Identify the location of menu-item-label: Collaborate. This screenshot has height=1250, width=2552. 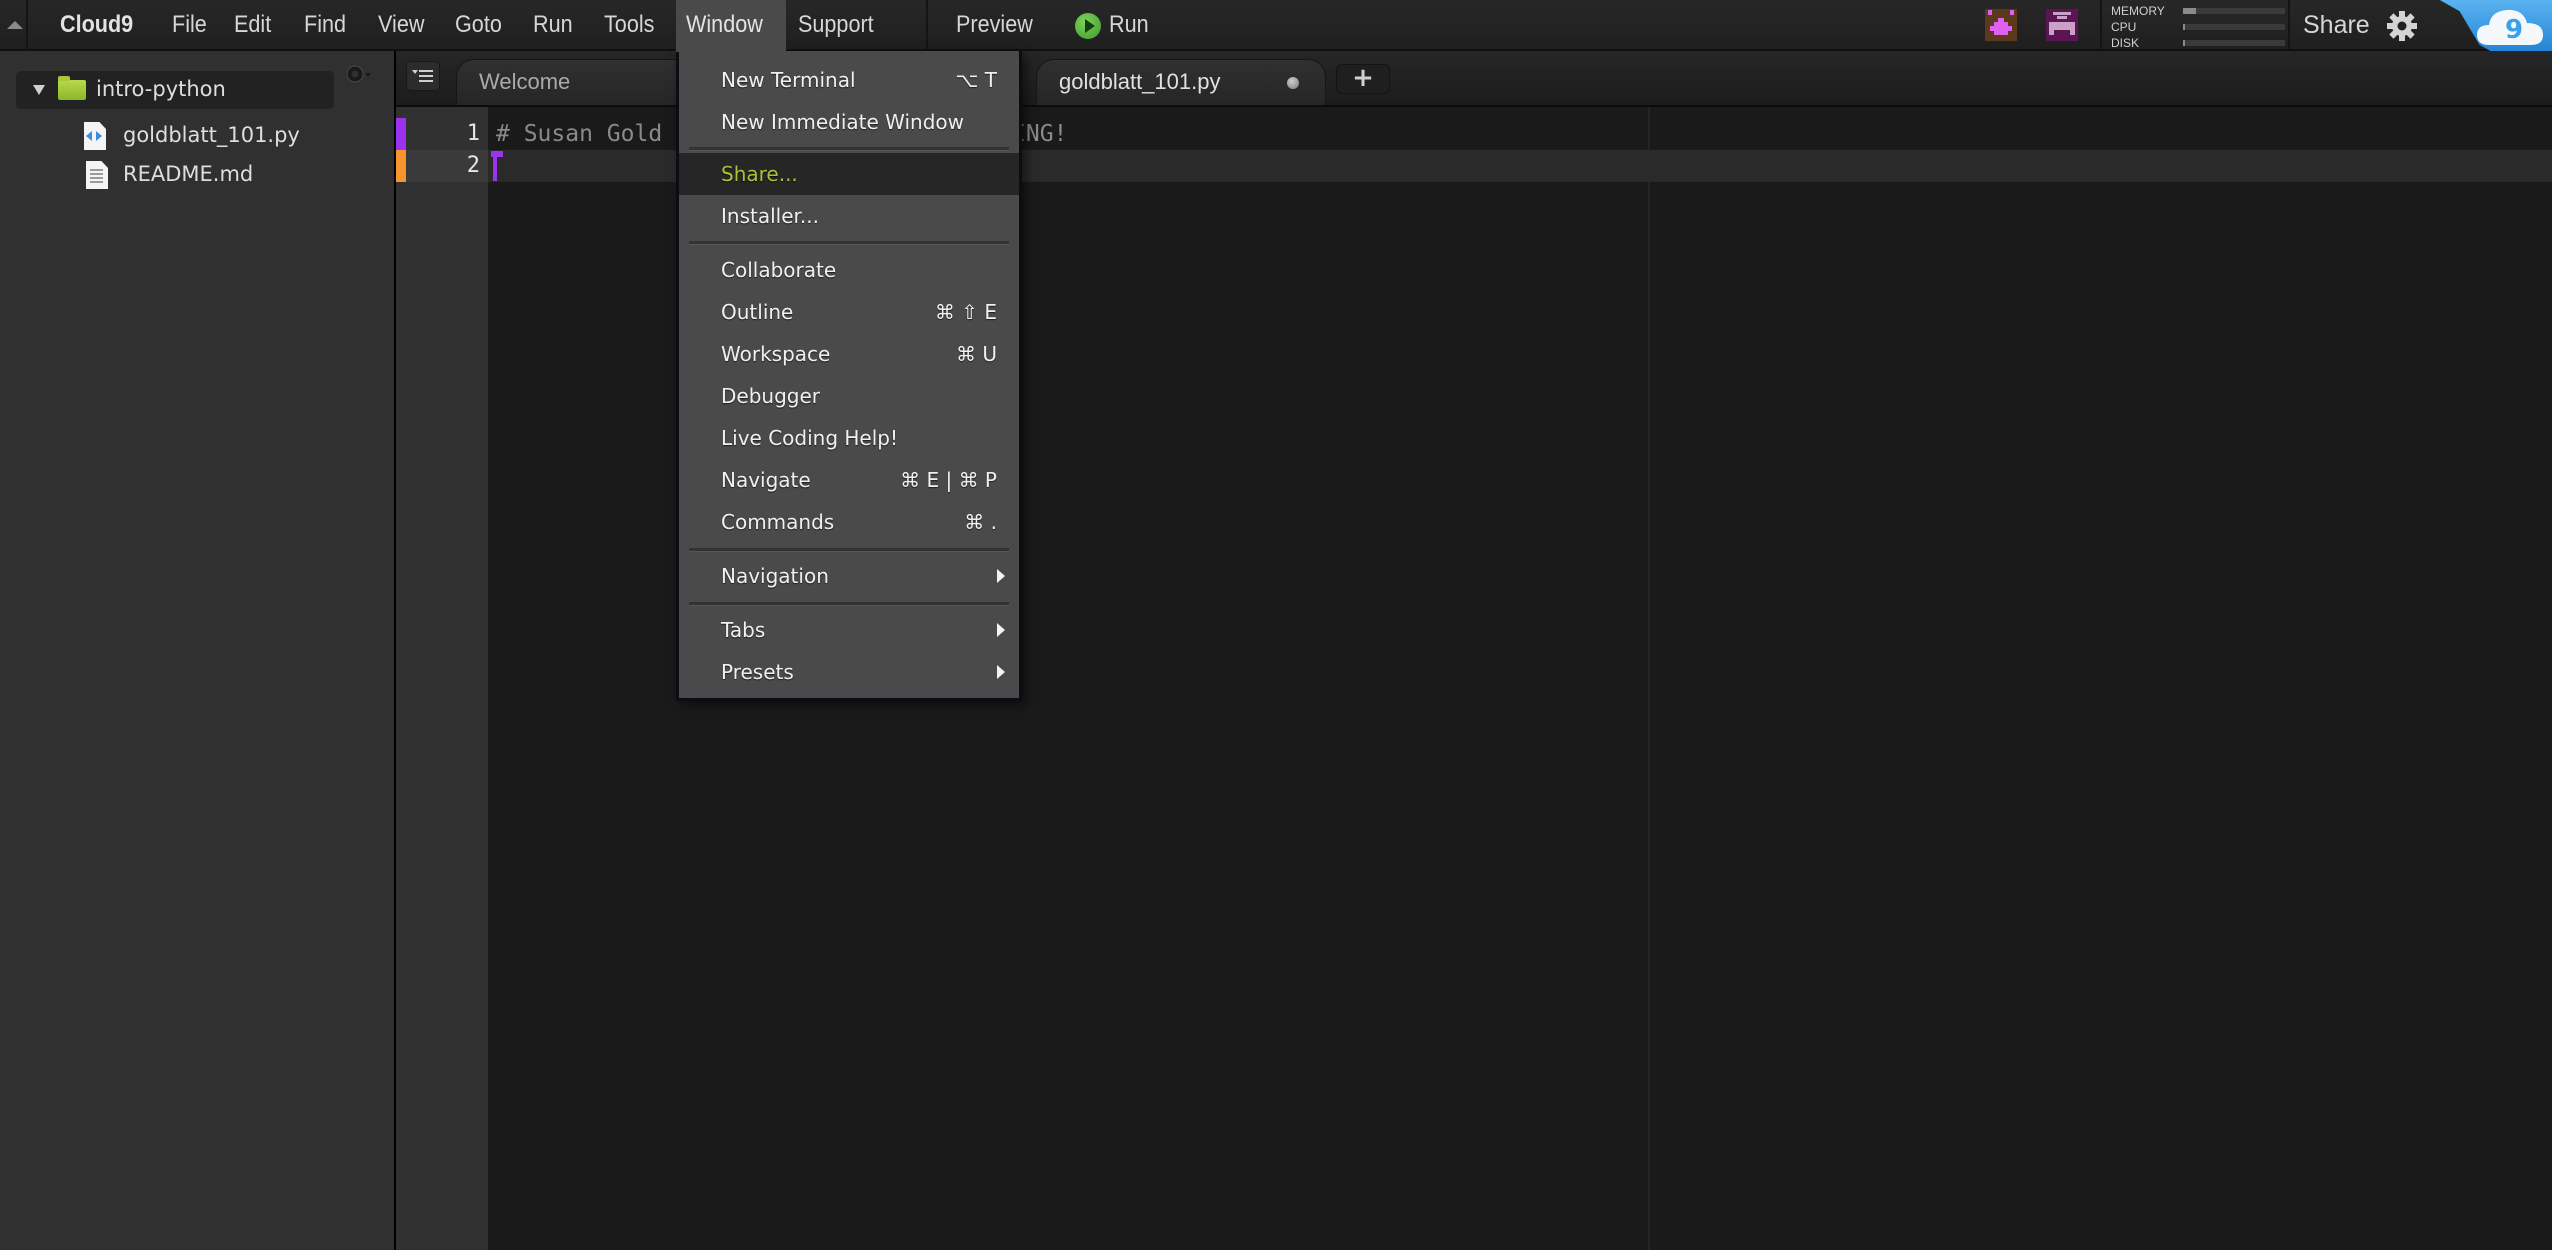
(779, 270).